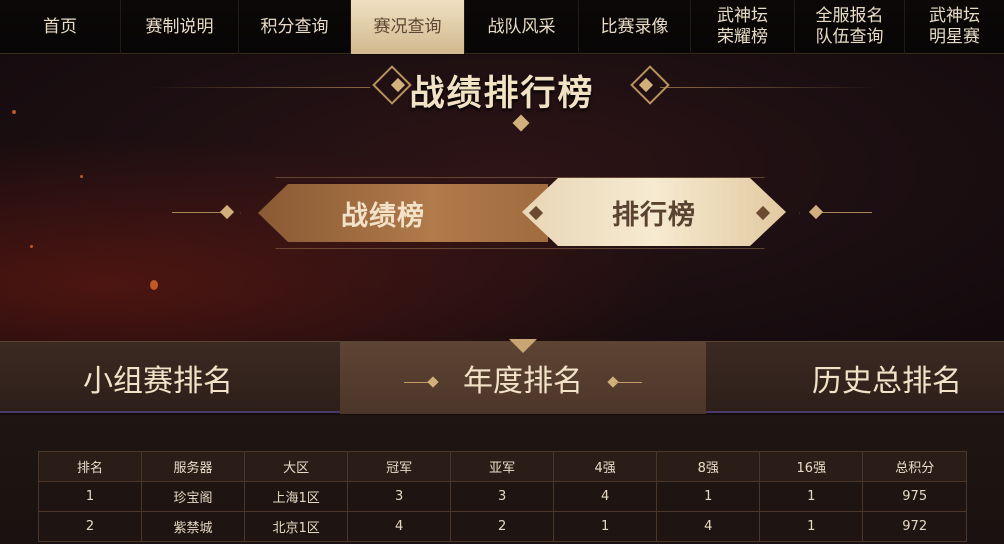  I want to click on toggle-record-board: 战绩榜, so click(403, 213).